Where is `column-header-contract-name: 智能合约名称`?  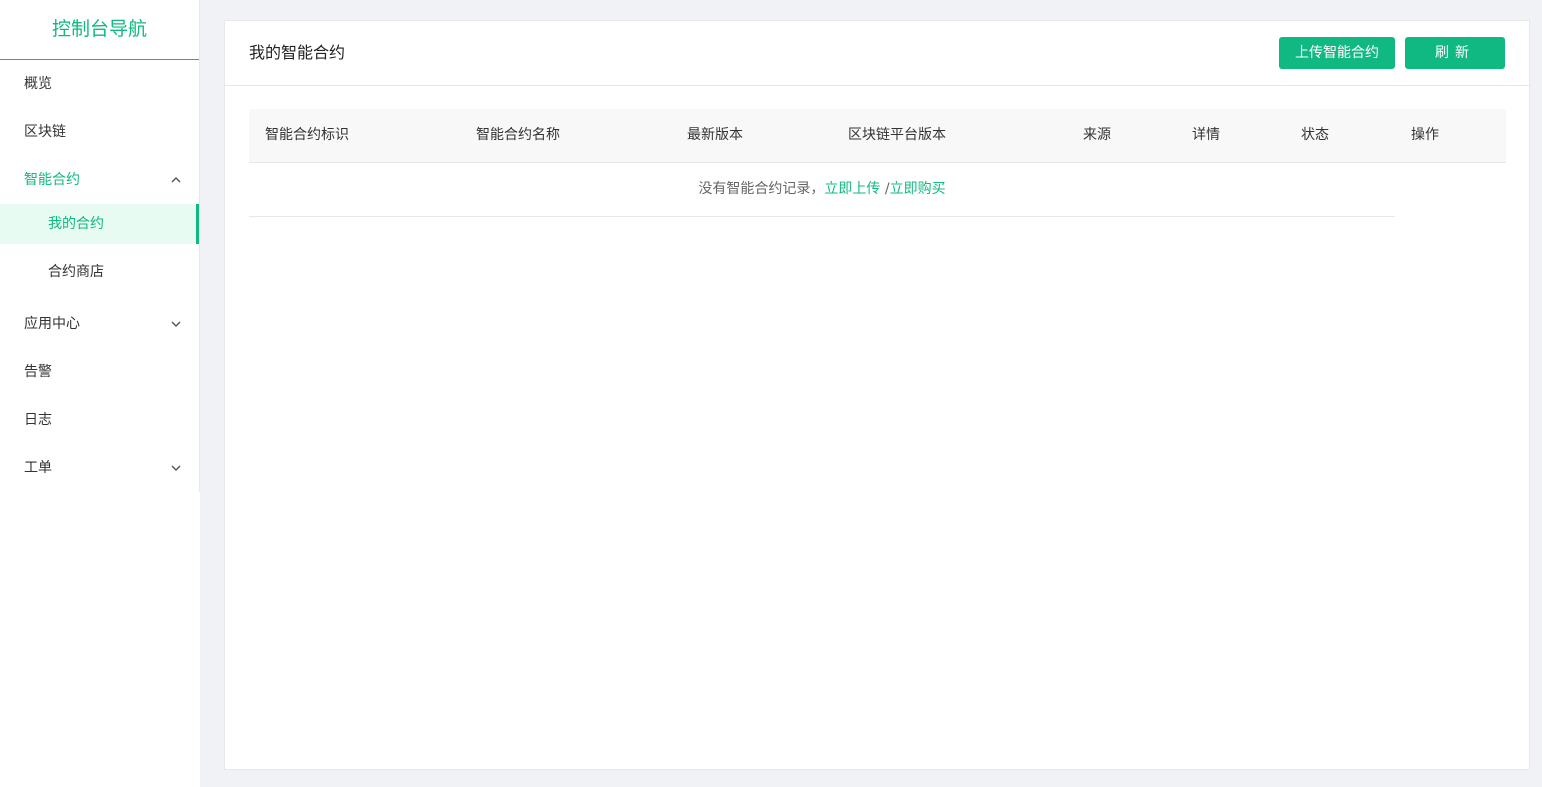 column-header-contract-name: 智能合约名称 is located at coordinates (518, 135).